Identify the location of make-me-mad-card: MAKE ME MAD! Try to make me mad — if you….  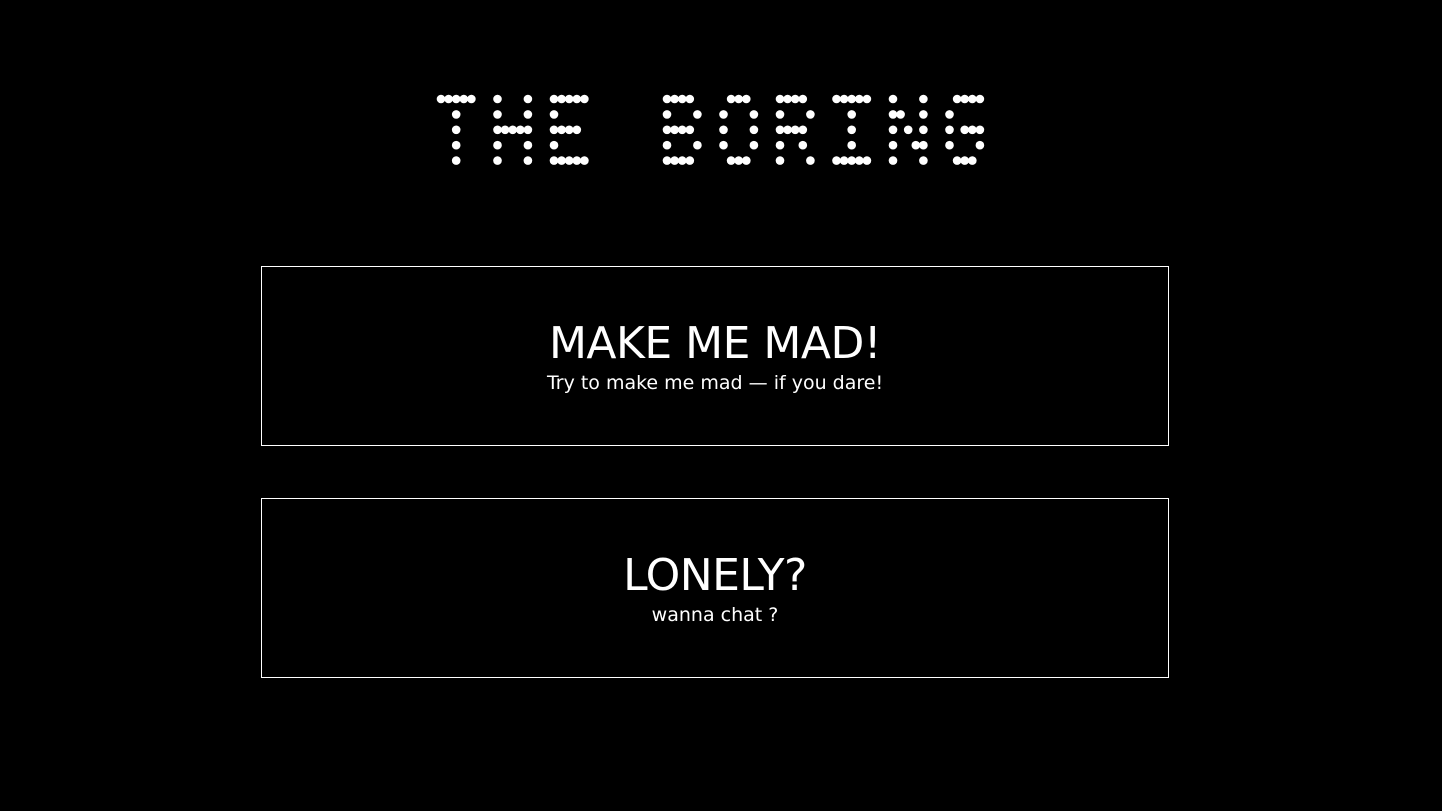
(715, 356).